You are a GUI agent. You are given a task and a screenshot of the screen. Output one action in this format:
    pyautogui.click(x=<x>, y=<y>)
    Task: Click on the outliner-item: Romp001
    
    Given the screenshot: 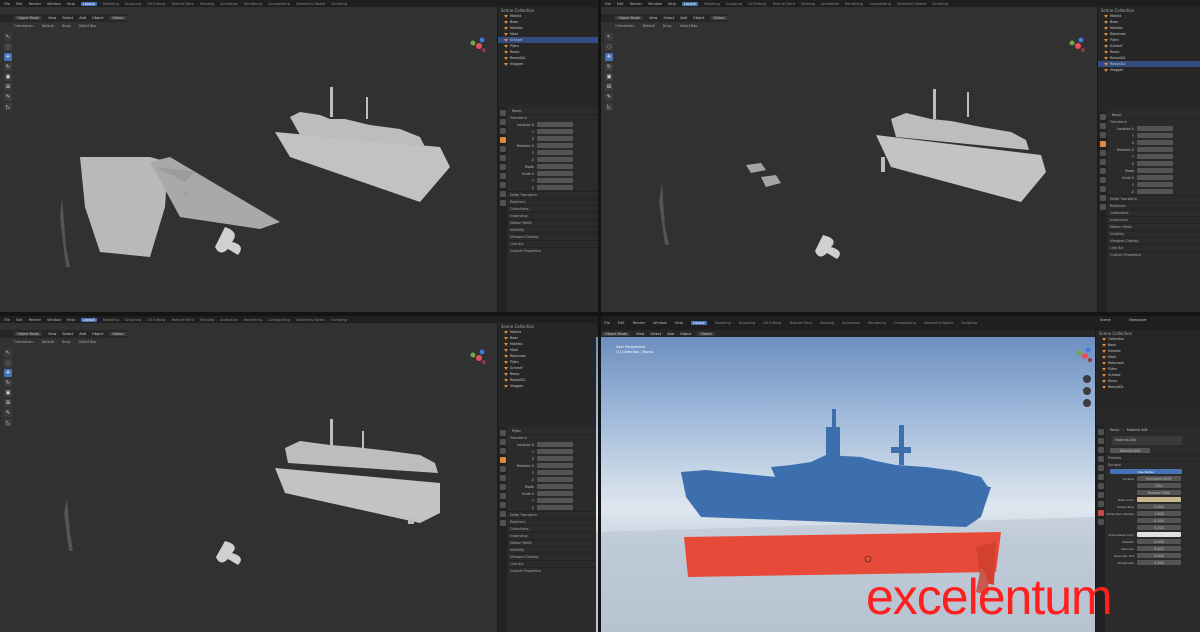 What is the action you would take?
    pyautogui.click(x=1148, y=387)
    